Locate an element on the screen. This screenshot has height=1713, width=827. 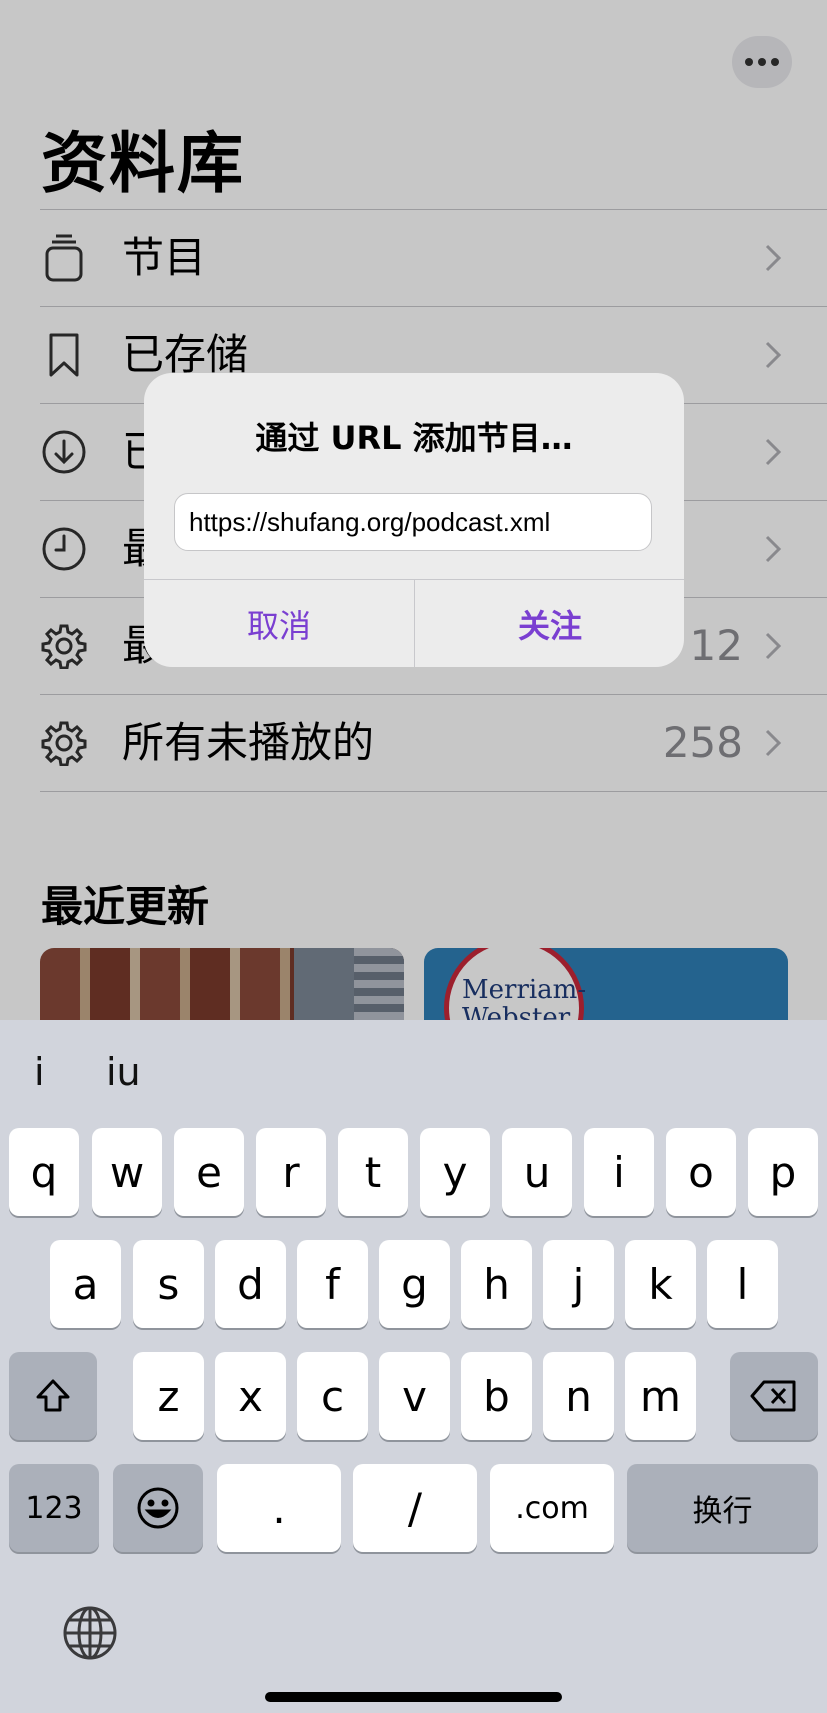
key-i: i is located at coordinates (619, 1172).